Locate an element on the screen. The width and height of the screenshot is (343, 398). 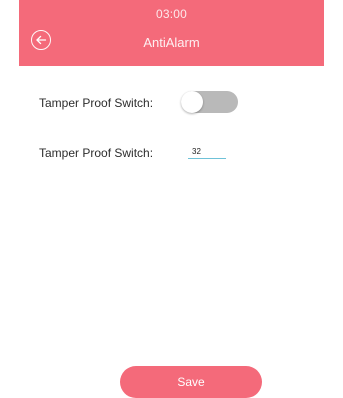
tamper-value-input is located at coordinates (207, 152).